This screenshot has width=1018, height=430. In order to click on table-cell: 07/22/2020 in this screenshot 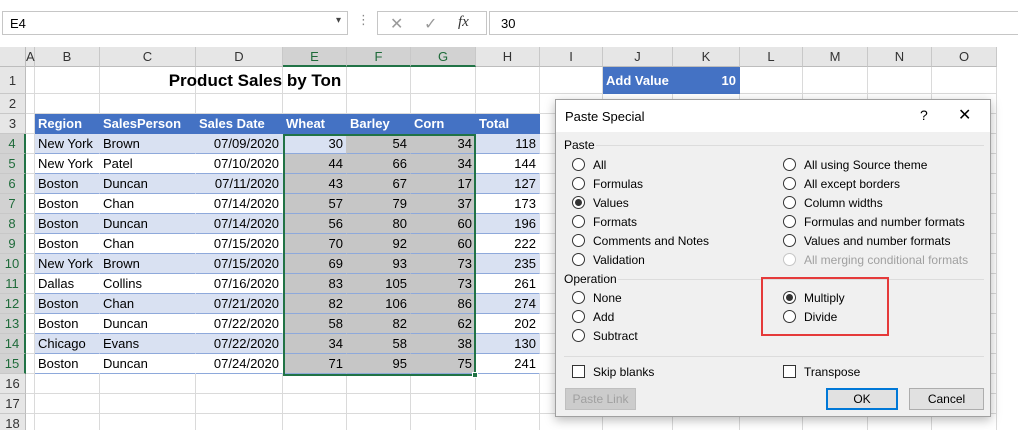, I will do `click(239, 344)`.